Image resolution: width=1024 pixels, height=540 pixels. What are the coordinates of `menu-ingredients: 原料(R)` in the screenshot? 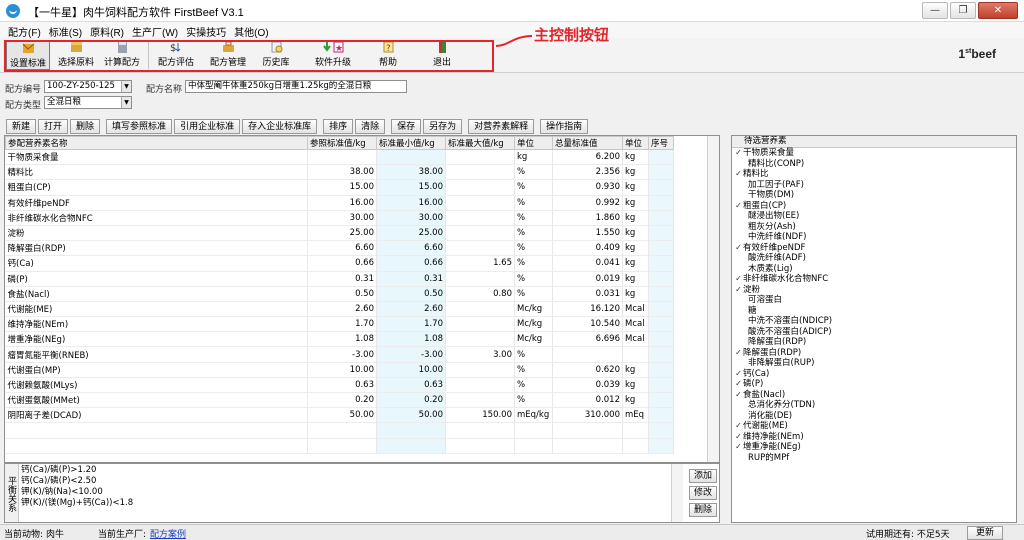 It's located at (107, 30).